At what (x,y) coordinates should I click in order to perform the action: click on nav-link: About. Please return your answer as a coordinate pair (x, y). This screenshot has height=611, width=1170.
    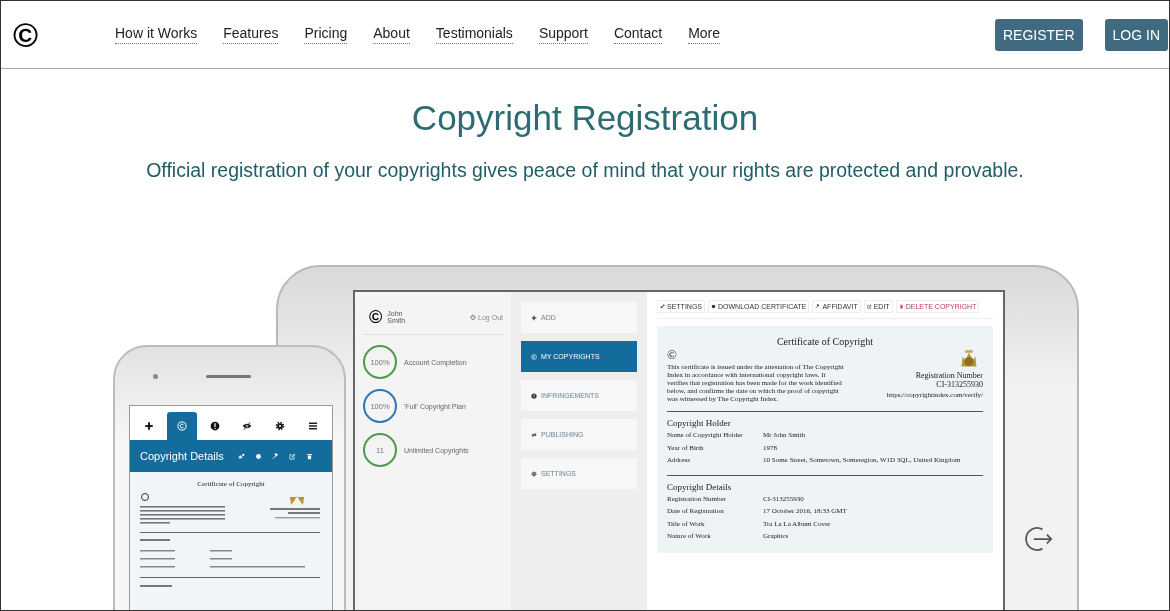
    Looking at the image, I should click on (391, 34).